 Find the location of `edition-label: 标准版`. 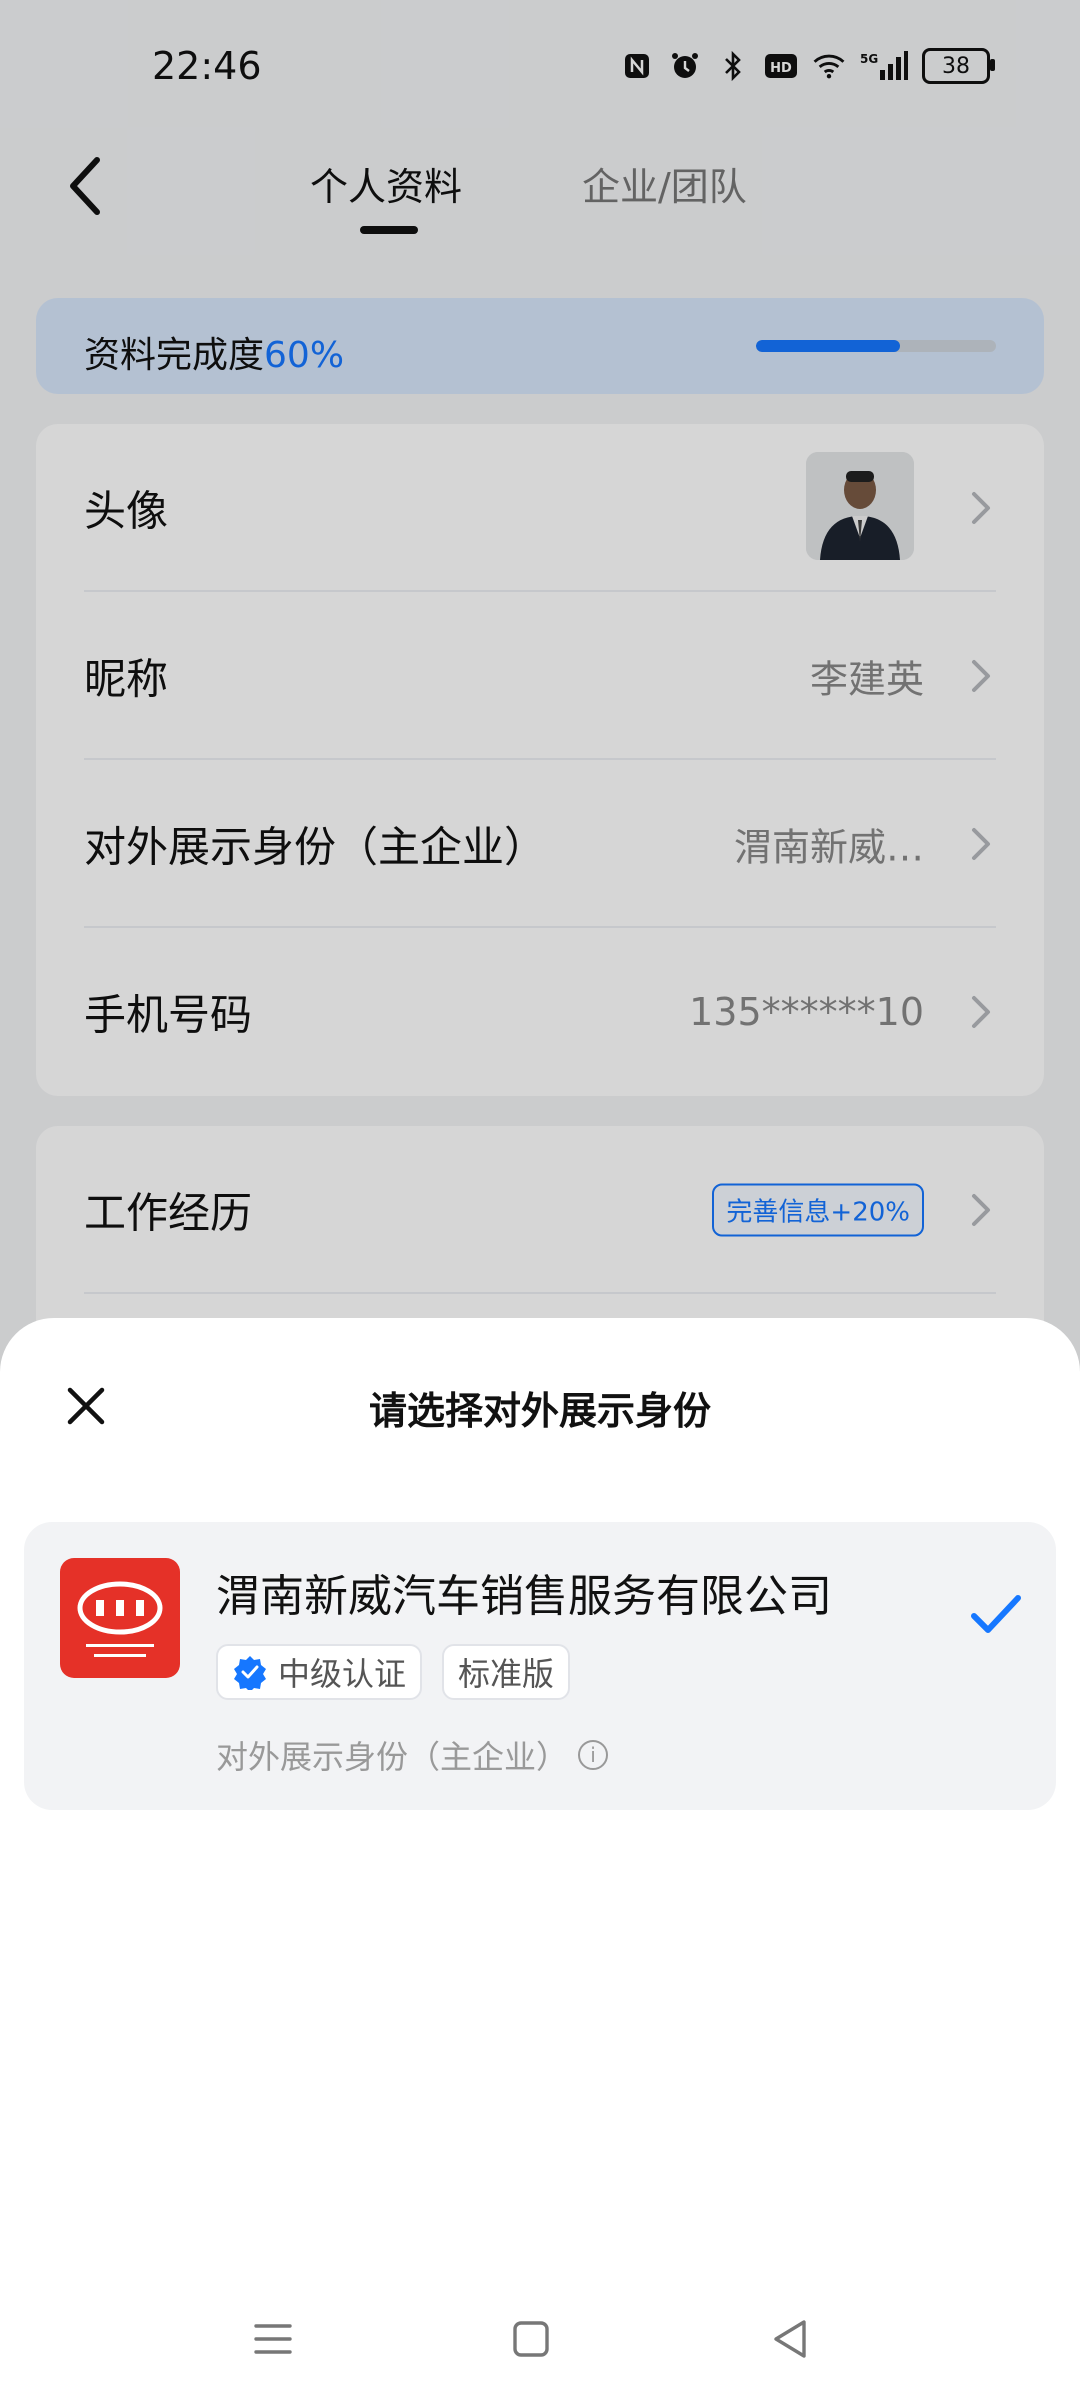

edition-label: 标准版 is located at coordinates (506, 1674).